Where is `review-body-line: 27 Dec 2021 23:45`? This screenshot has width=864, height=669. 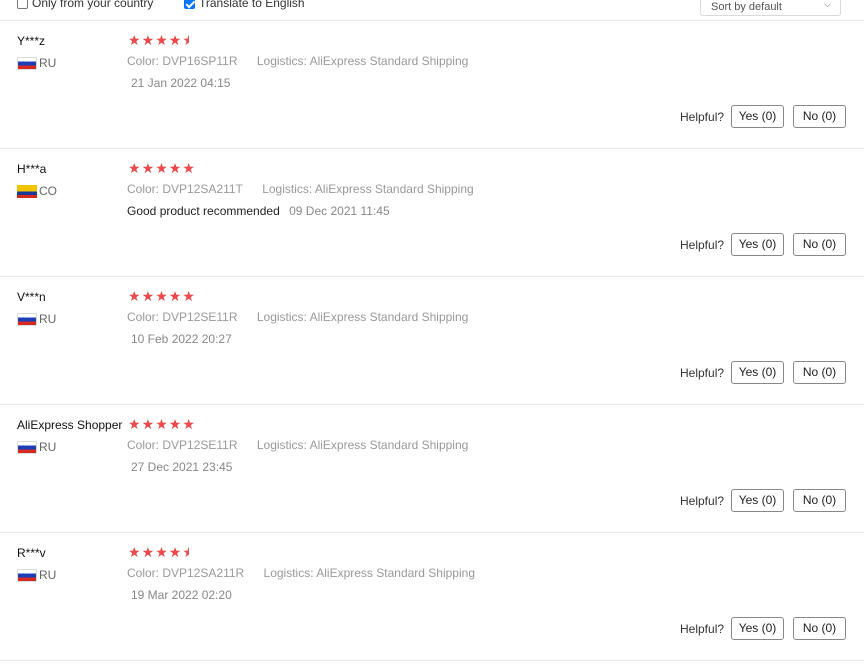 review-body-line: 27 Dec 2021 23:45 is located at coordinates (181, 467).